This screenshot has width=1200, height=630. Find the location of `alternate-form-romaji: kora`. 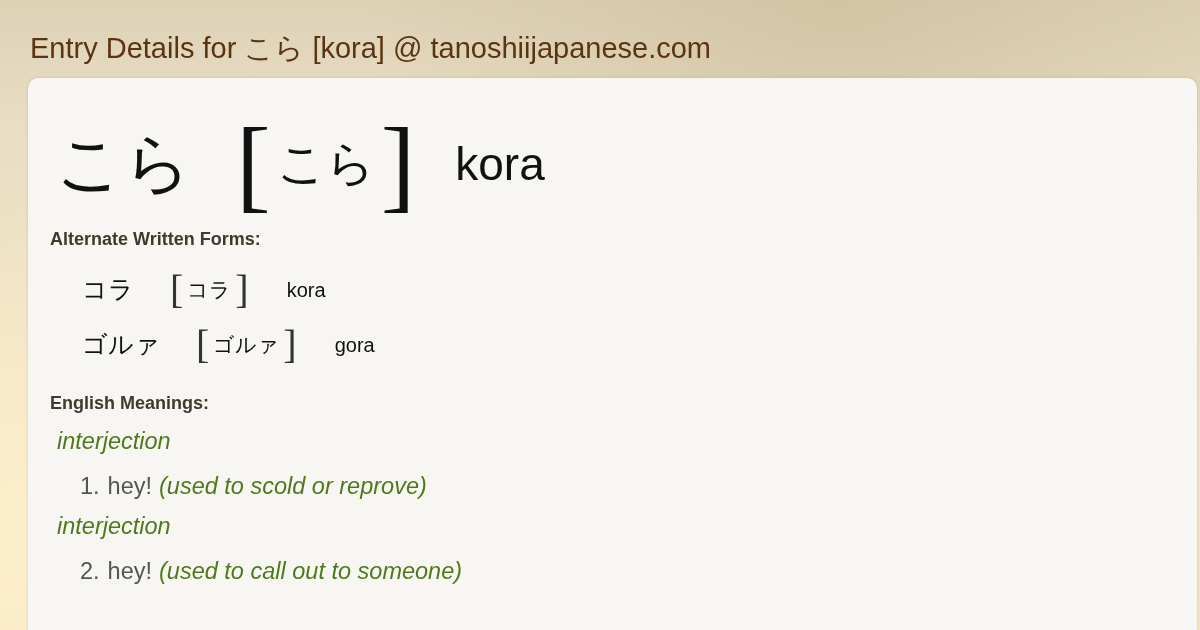

alternate-form-romaji: kora is located at coordinates (306, 290).